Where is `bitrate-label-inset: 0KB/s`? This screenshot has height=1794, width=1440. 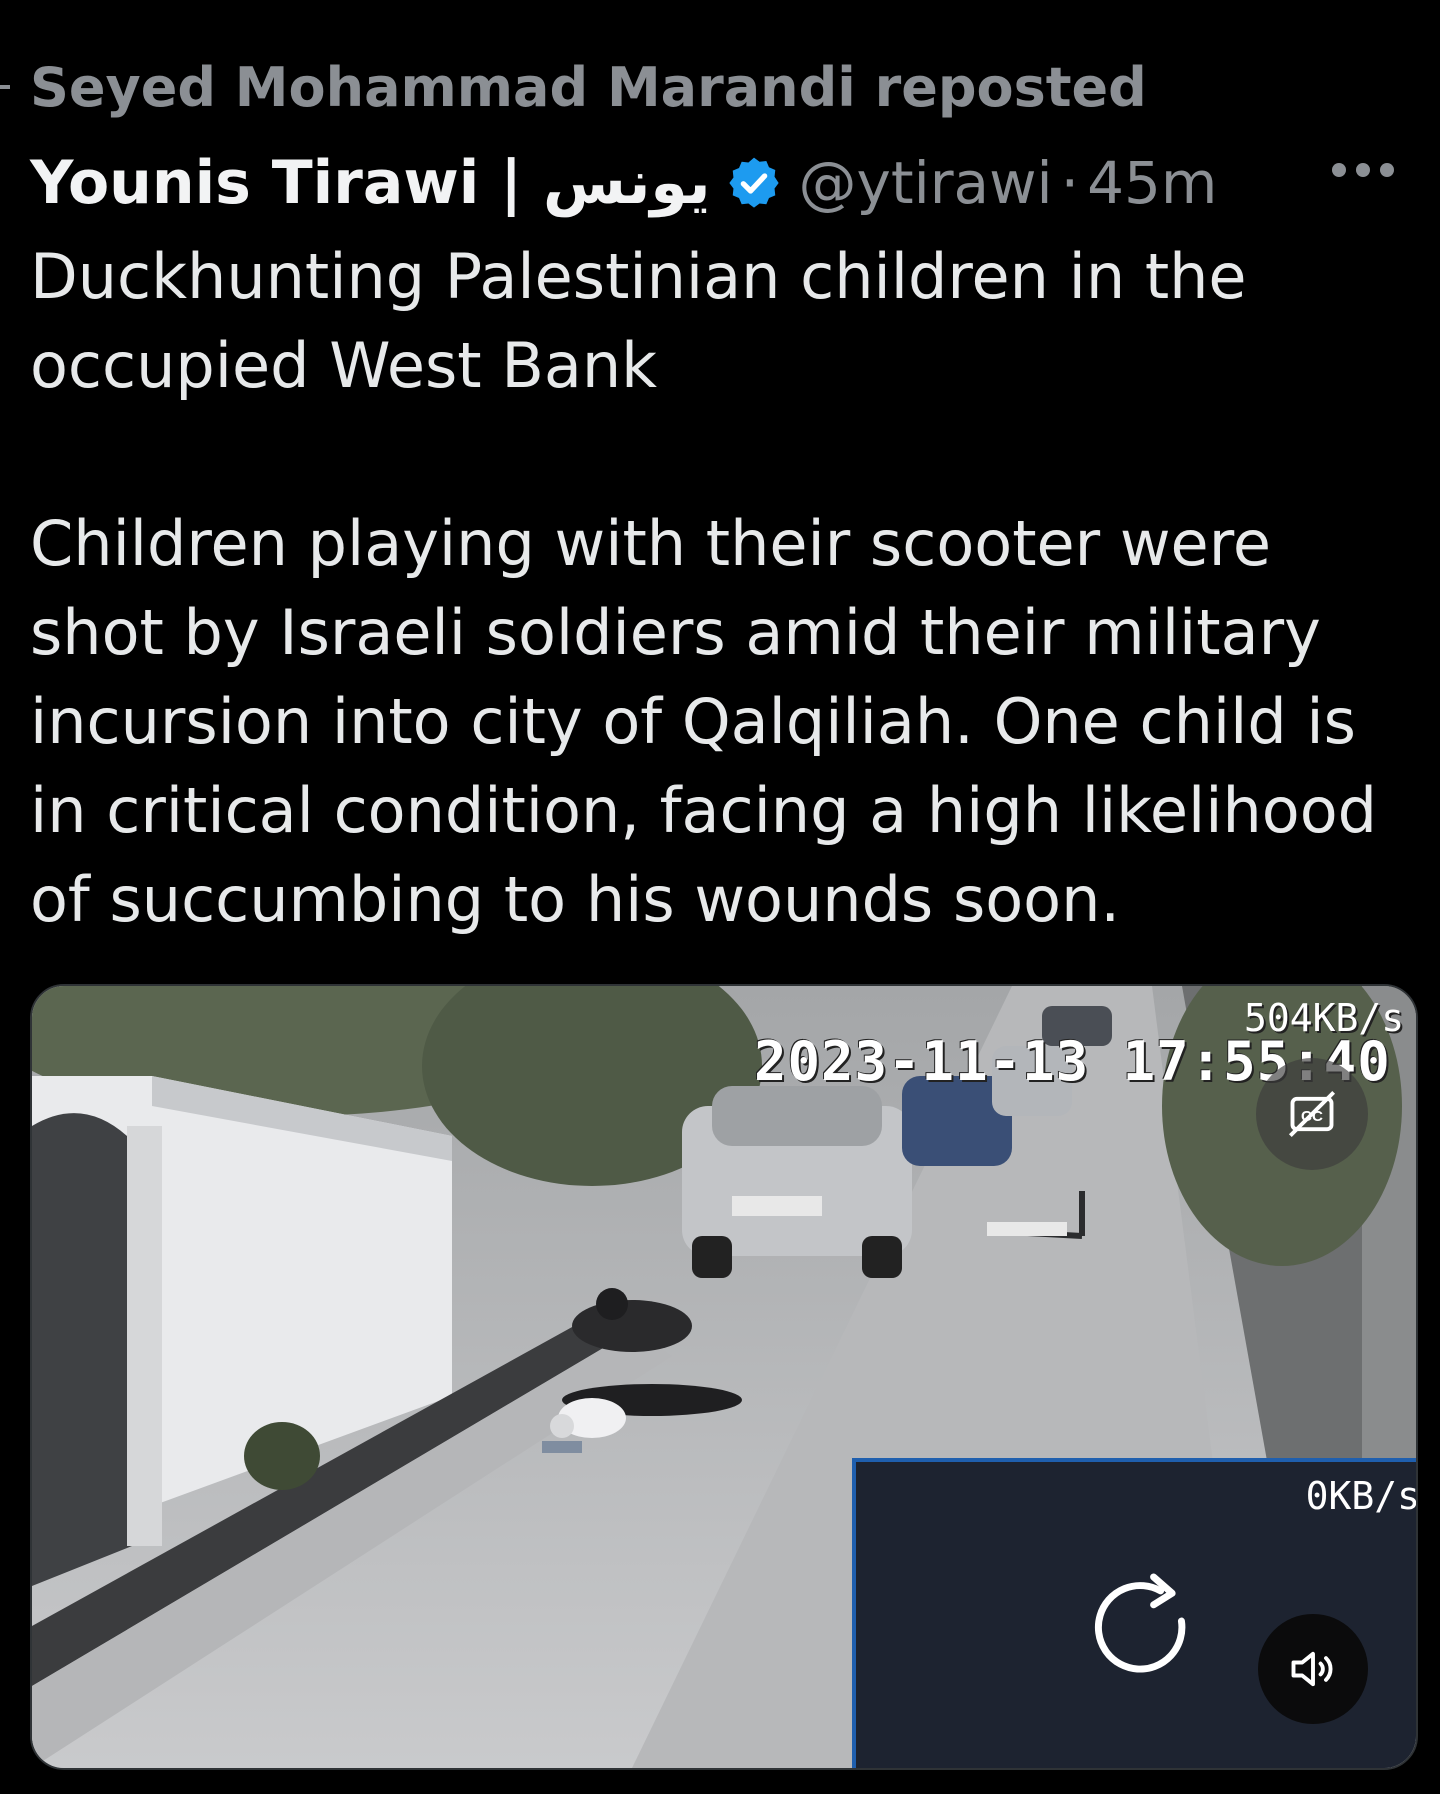
bitrate-label-inset: 0KB/s is located at coordinates (1361, 1496).